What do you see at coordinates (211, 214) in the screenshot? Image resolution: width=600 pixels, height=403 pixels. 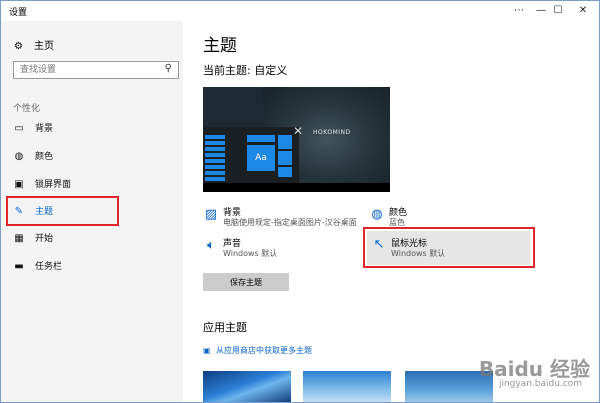 I see `image-icon: ▨` at bounding box center [211, 214].